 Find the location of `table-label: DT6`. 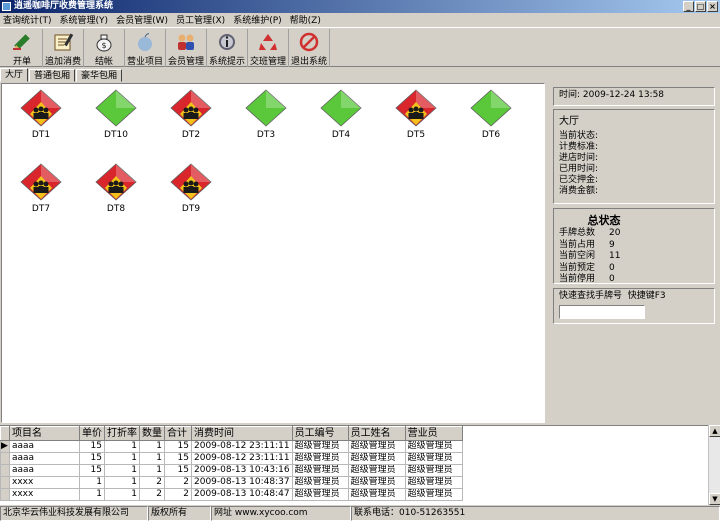

table-label: DT6 is located at coordinates (491, 135).